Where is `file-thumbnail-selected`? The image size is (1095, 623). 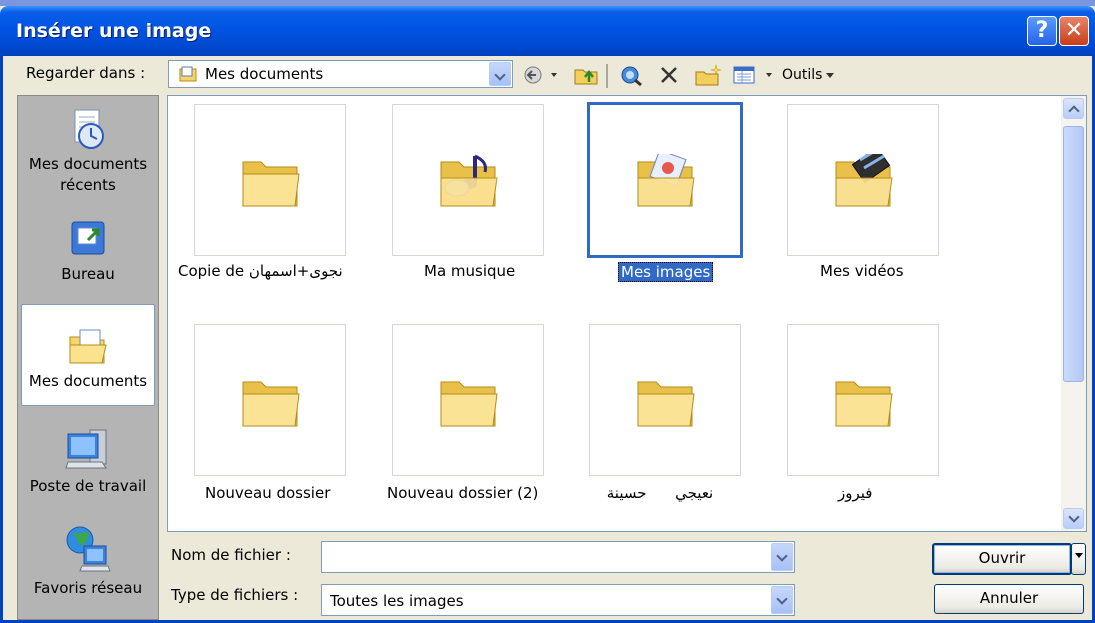
file-thumbnail-selected is located at coordinates (665, 180).